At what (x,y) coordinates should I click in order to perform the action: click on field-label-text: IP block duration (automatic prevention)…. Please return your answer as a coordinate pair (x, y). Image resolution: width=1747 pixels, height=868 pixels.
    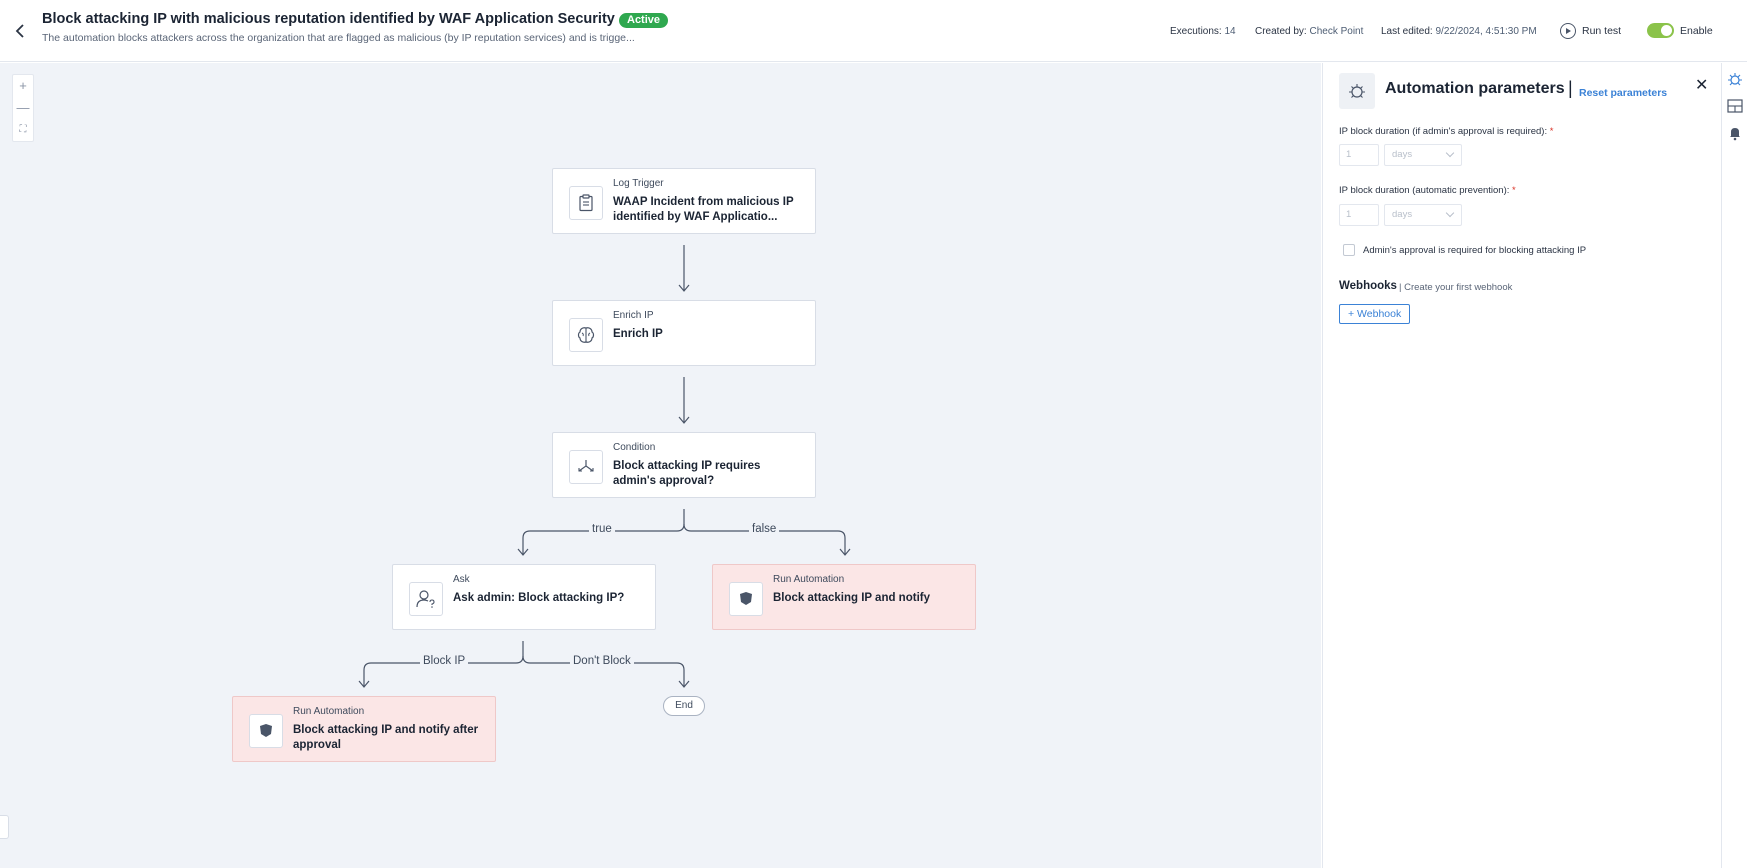
    Looking at the image, I should click on (1424, 190).